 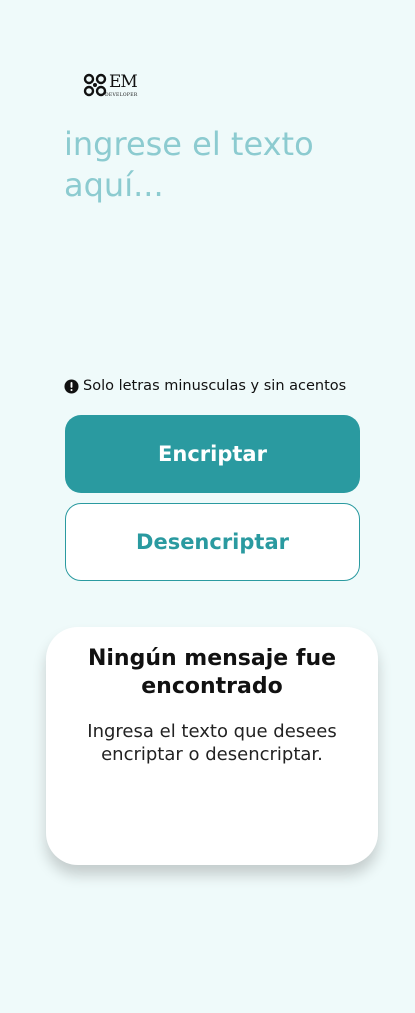 What do you see at coordinates (95, 85) in the screenshot?
I see `logo-mark-icon` at bounding box center [95, 85].